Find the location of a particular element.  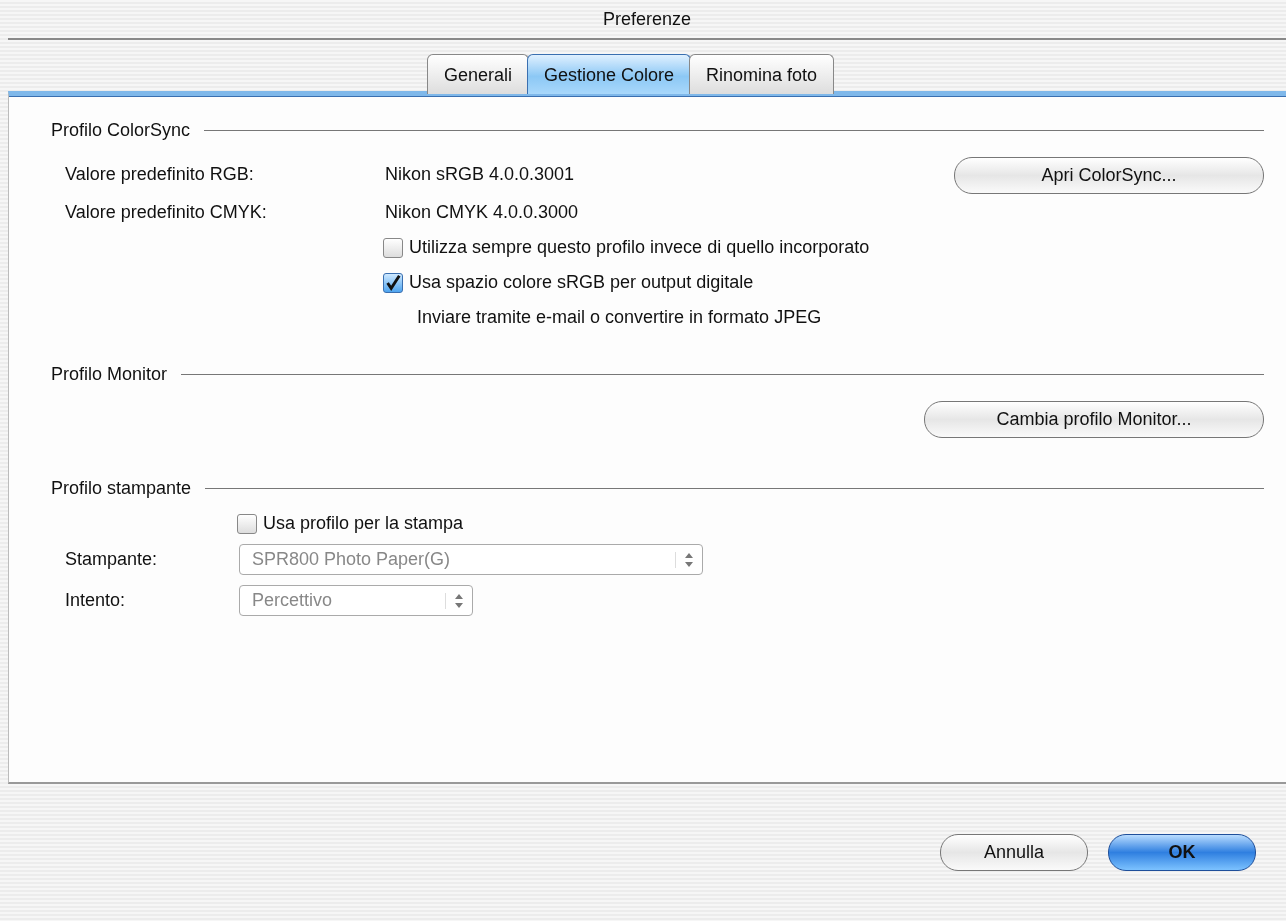

field-label: Intento: is located at coordinates (95, 600).